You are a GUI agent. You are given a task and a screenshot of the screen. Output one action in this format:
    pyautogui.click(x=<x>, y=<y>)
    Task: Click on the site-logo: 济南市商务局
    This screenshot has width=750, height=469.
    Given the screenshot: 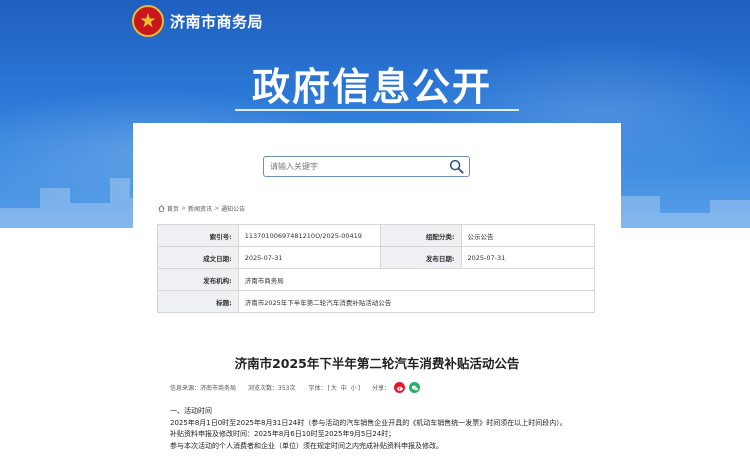 What is the action you would take?
    pyautogui.click(x=197, y=21)
    